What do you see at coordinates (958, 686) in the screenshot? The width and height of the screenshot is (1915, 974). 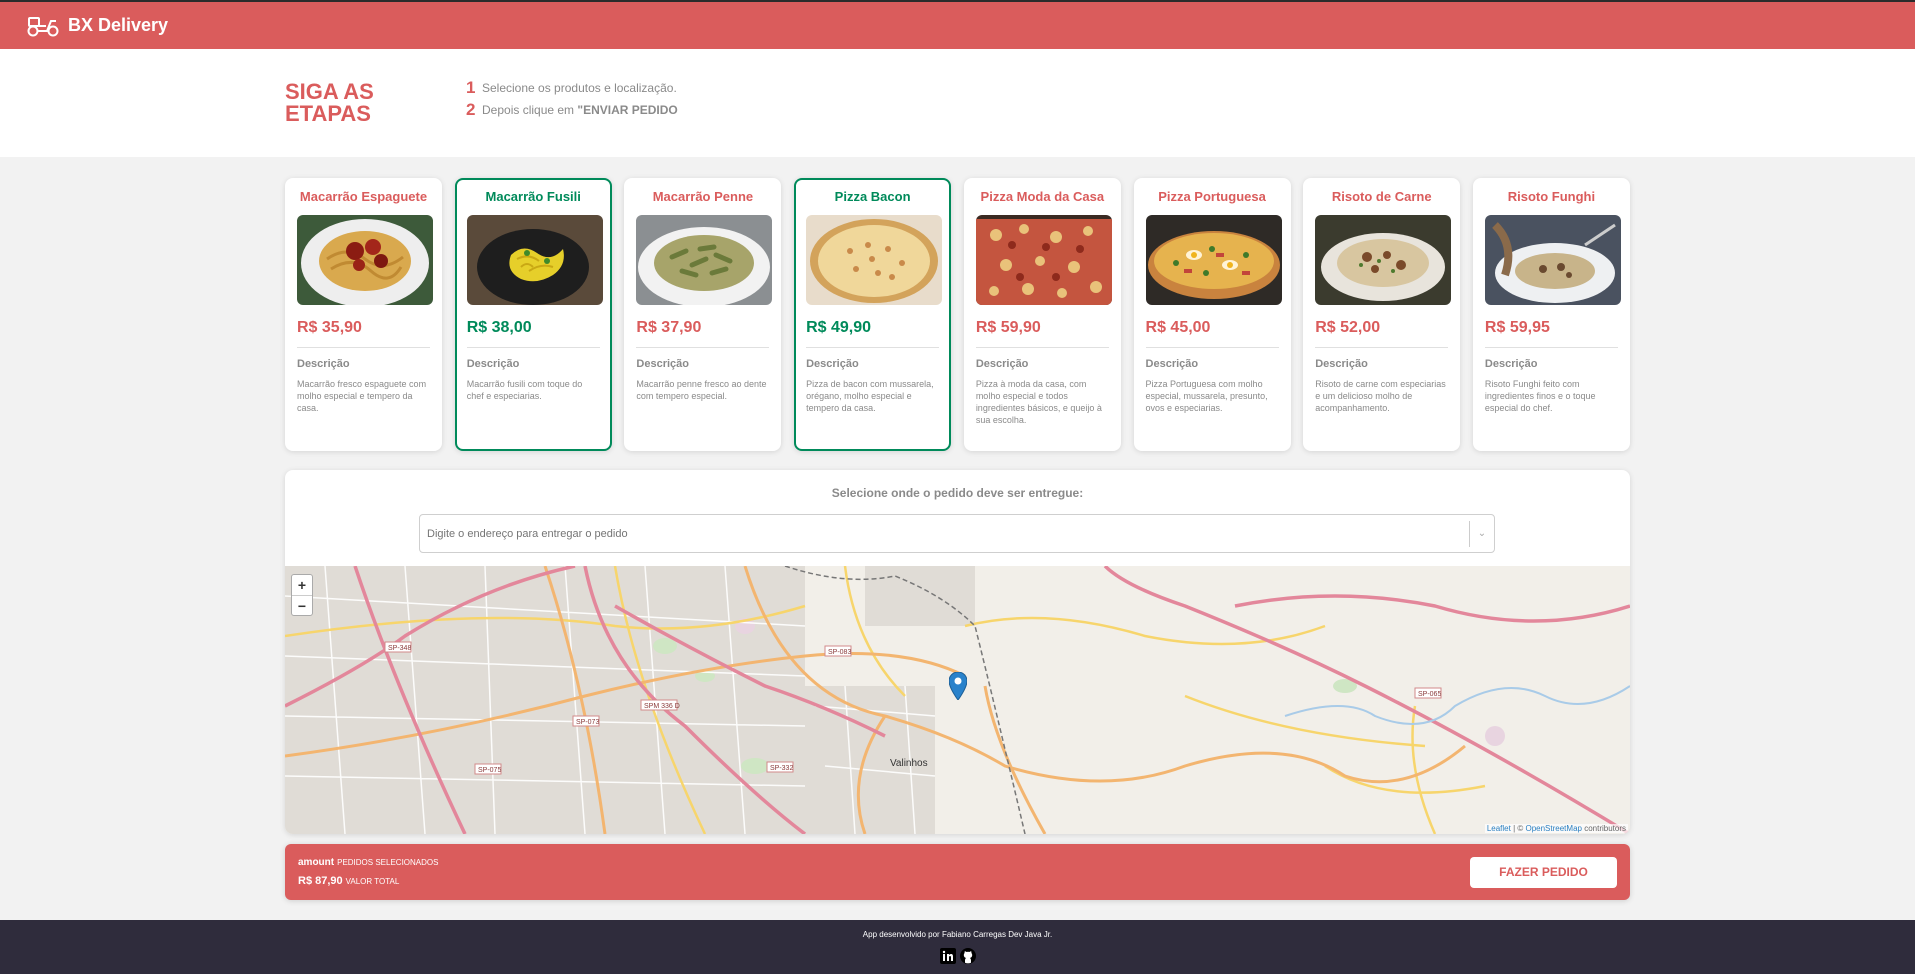 I see `map-marker-icon` at bounding box center [958, 686].